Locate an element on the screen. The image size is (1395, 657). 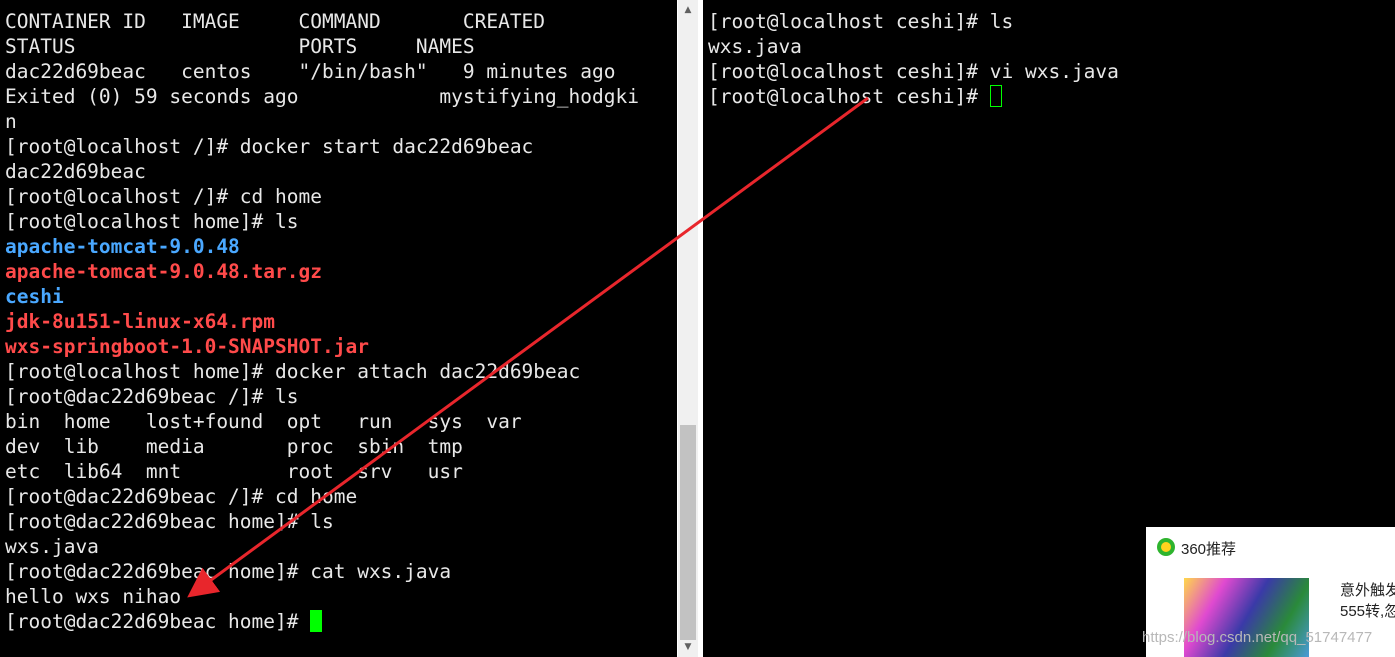
terminal-line: [root@dac22d69beac /]# cd home is located at coordinates (181, 496).